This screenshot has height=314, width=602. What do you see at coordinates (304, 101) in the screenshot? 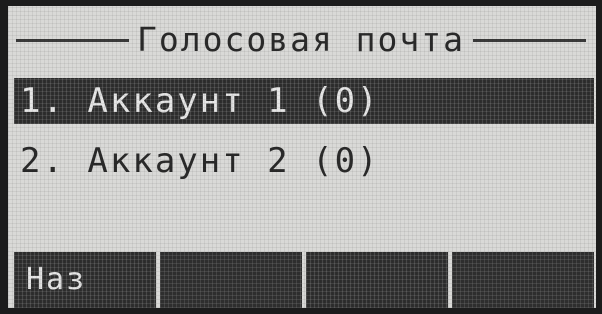
I see `menu-item-account-1: 1. Аккаунт 1 (0)` at bounding box center [304, 101].